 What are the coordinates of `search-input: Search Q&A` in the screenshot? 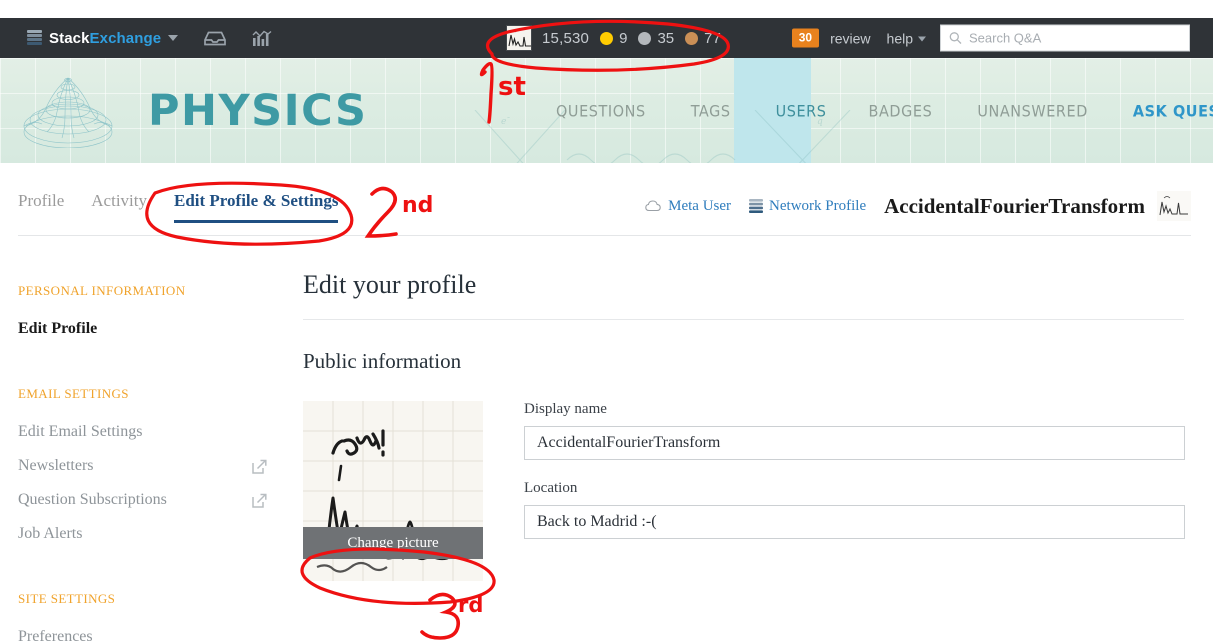 It's located at (1065, 38).